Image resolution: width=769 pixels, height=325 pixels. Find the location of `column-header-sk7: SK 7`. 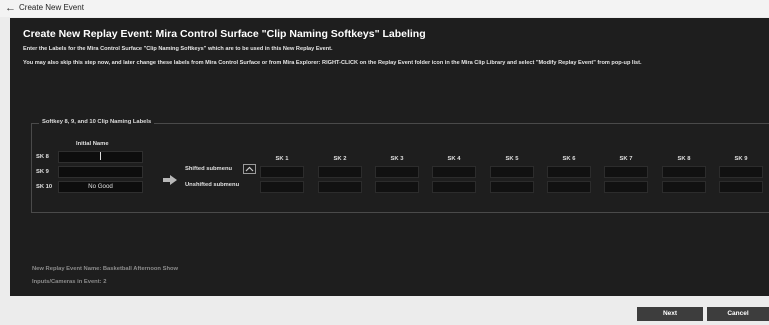

column-header-sk7: SK 7 is located at coordinates (626, 159).